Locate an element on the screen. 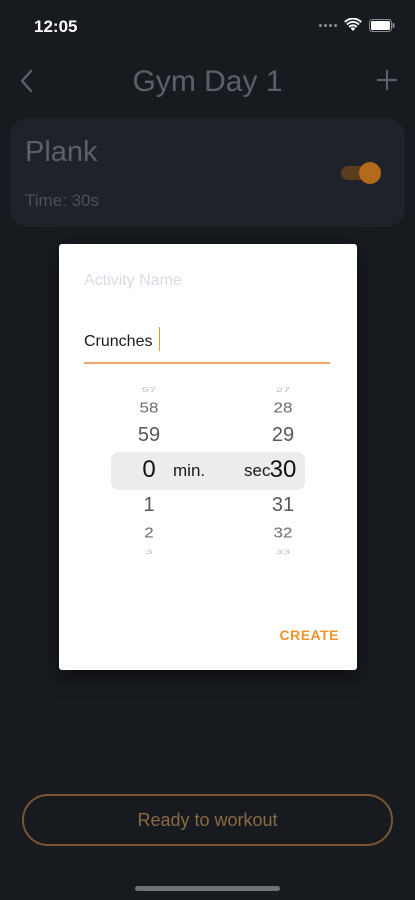  page-title: Gym Day 1 is located at coordinates (207, 81).